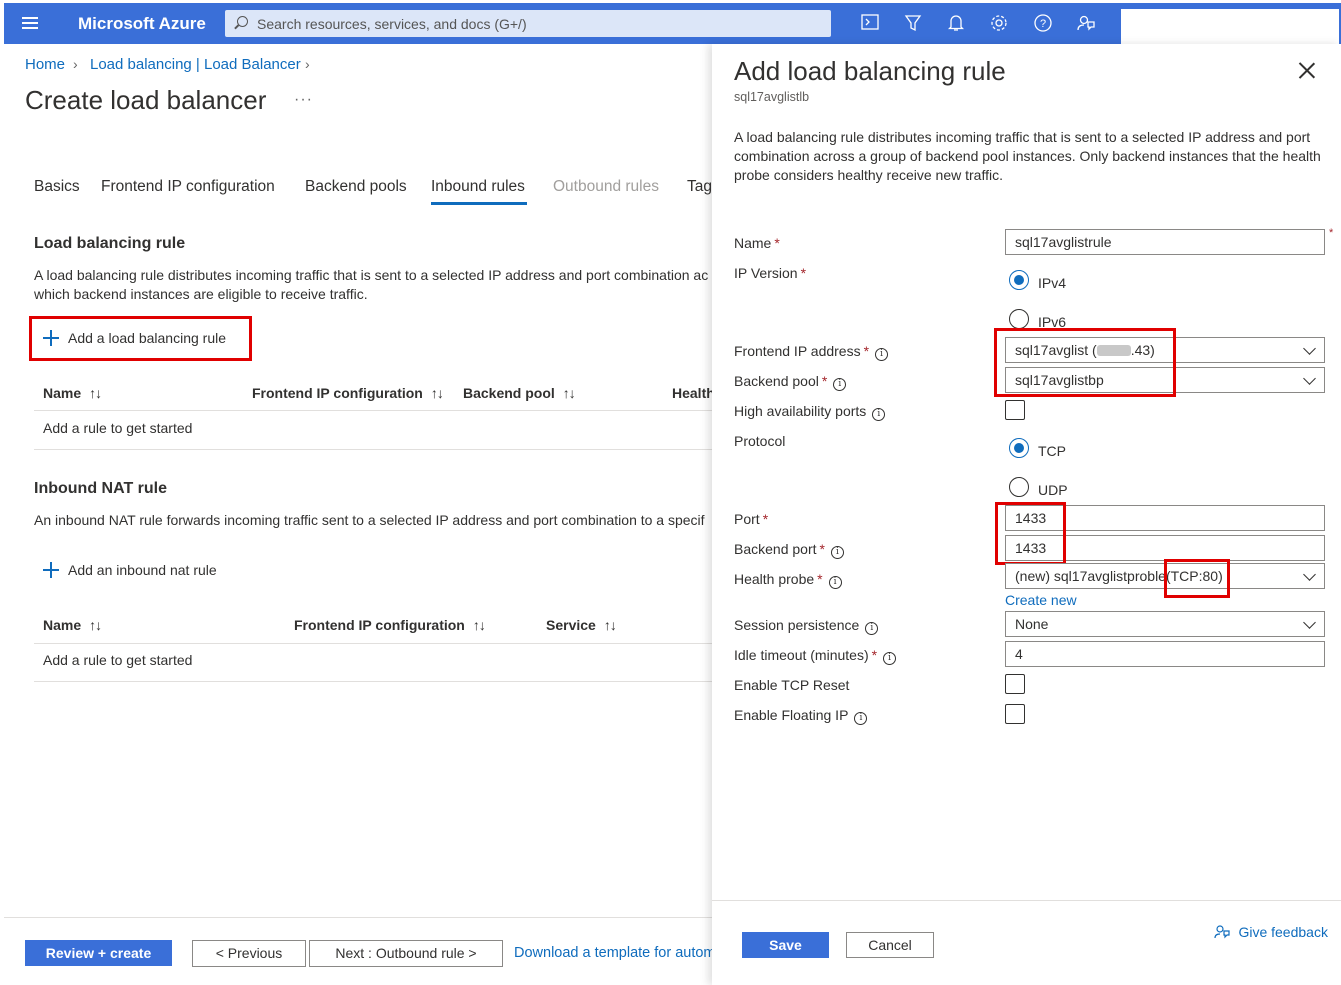  Describe the element at coordinates (956, 24) in the screenshot. I see `notifications-bell-icon` at that location.